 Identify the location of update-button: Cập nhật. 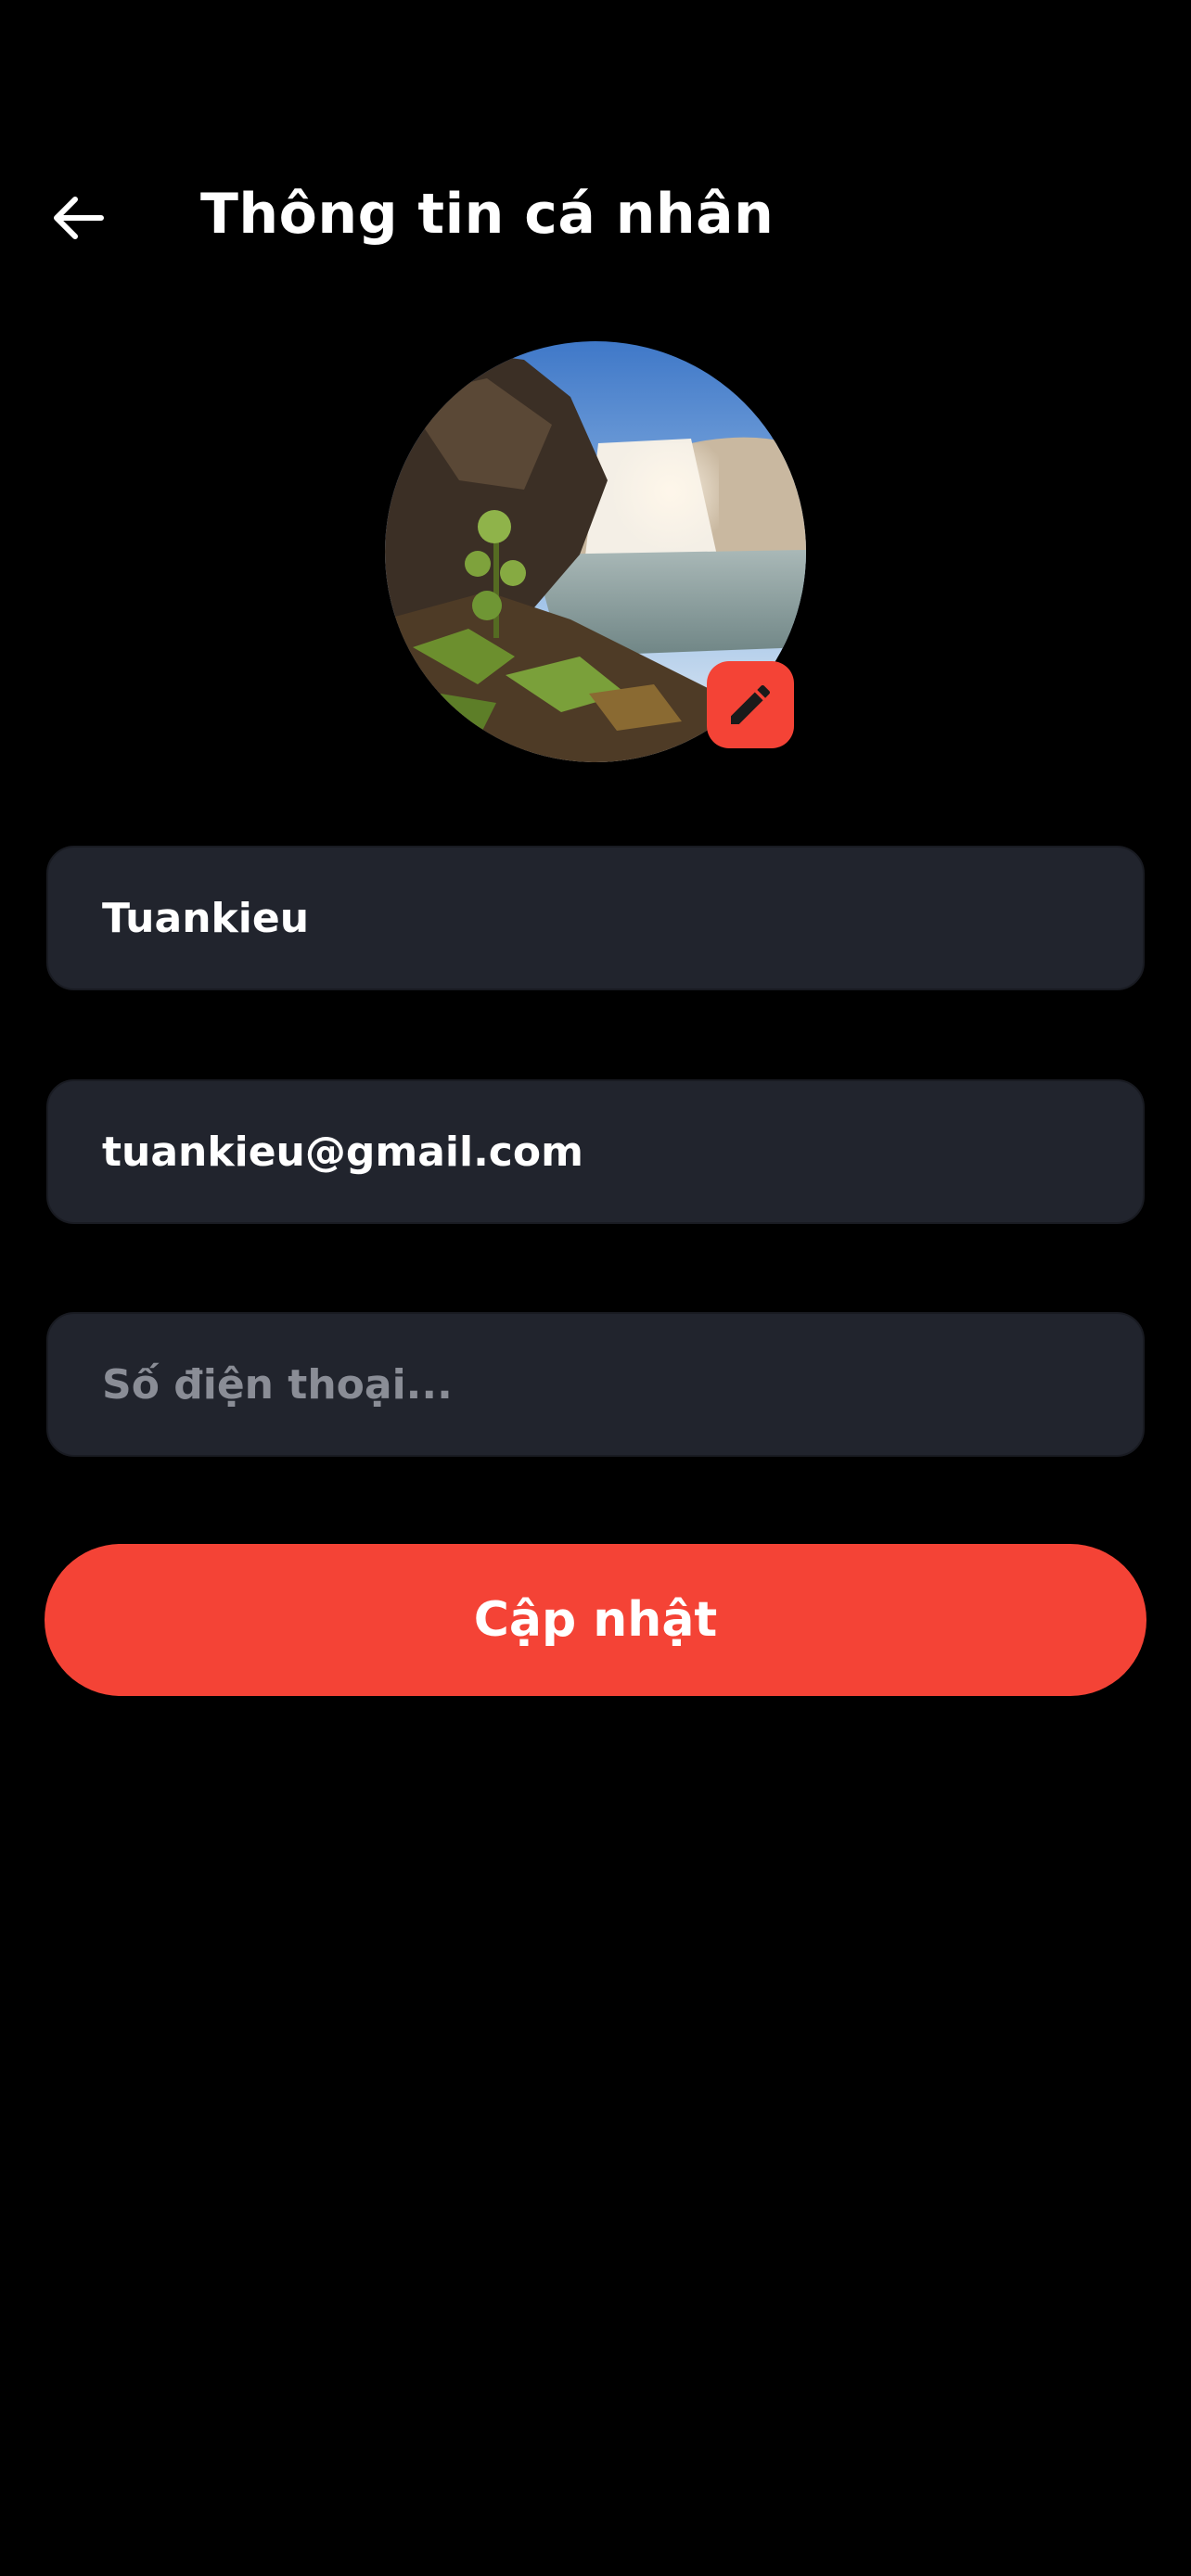
(595, 1620).